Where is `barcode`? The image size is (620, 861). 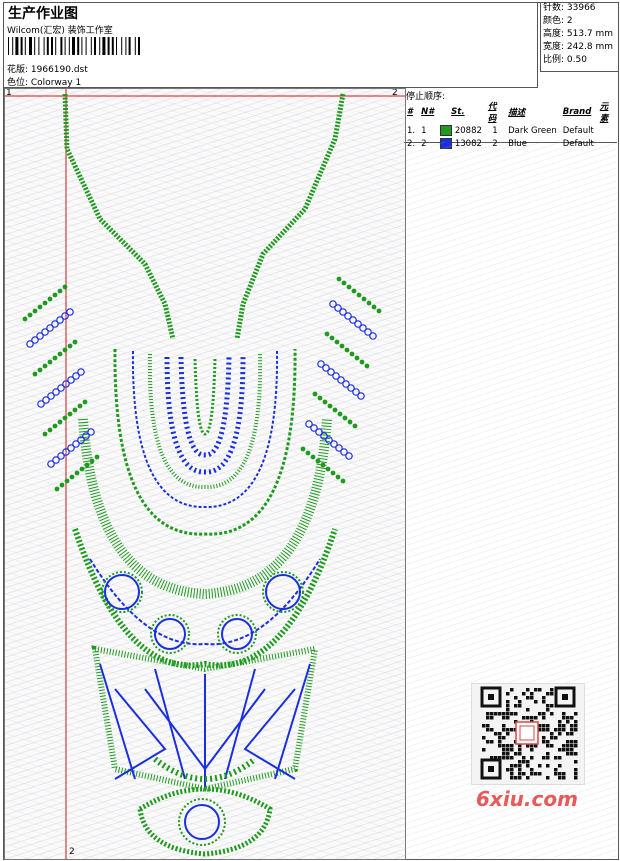 barcode is located at coordinates (74, 46).